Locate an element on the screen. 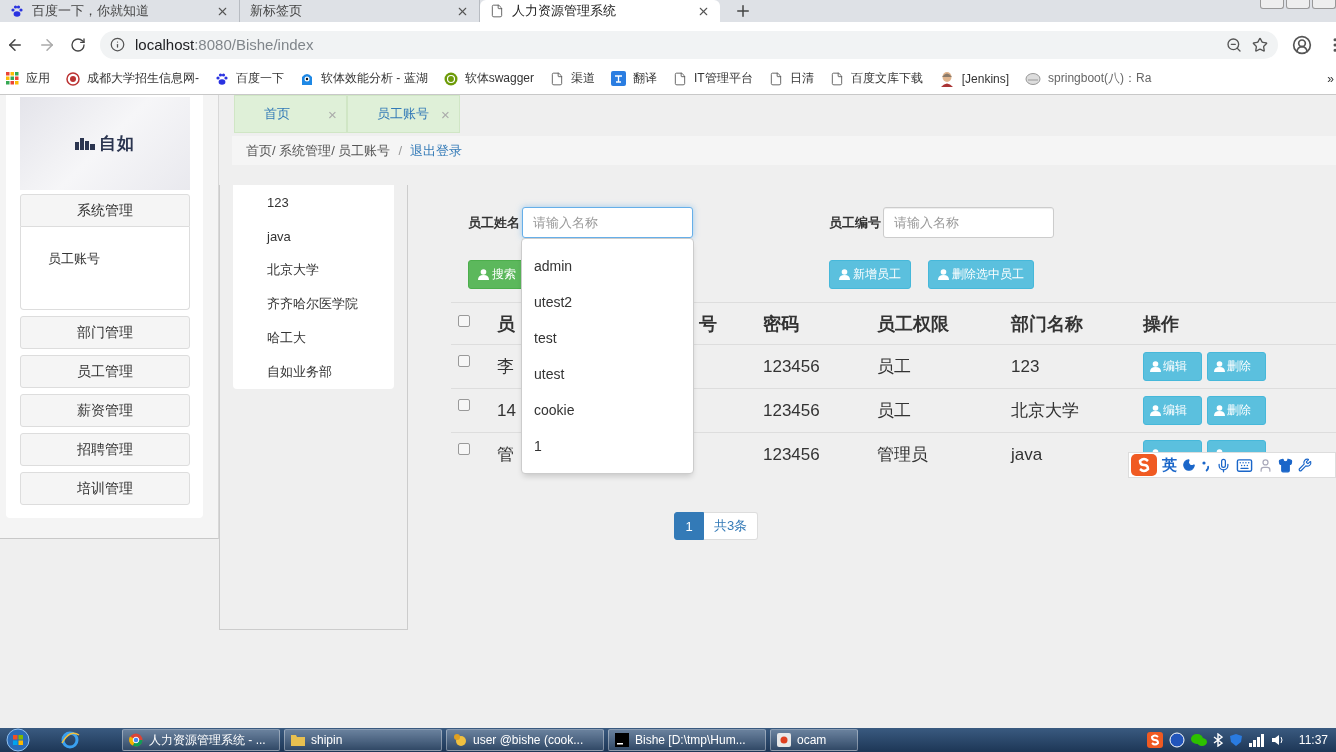 This screenshot has height=752, width=1336. bookmark-item: 应用 is located at coordinates (28, 78).